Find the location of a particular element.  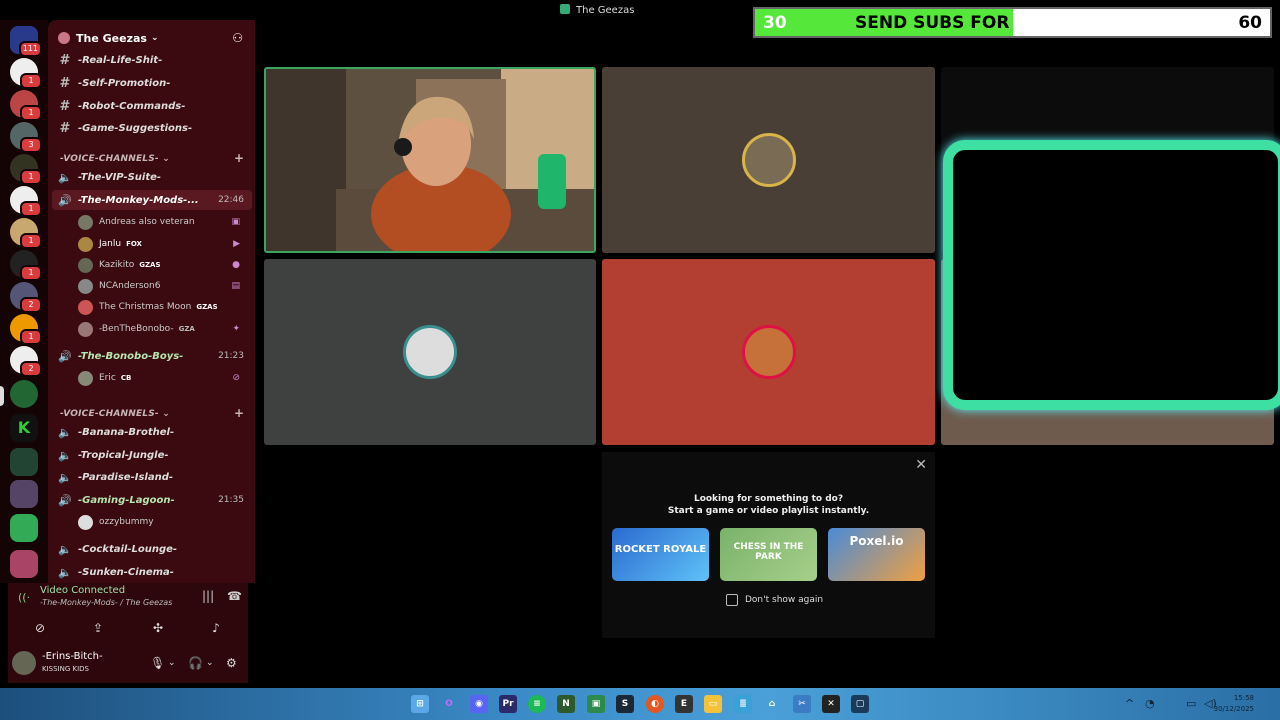

voice-user: Janlu FOX ▶ is located at coordinates (164, 244).